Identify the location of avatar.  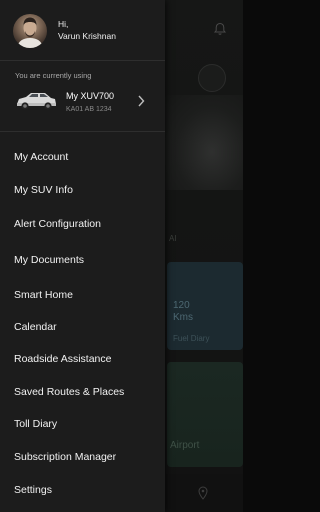
(30, 31).